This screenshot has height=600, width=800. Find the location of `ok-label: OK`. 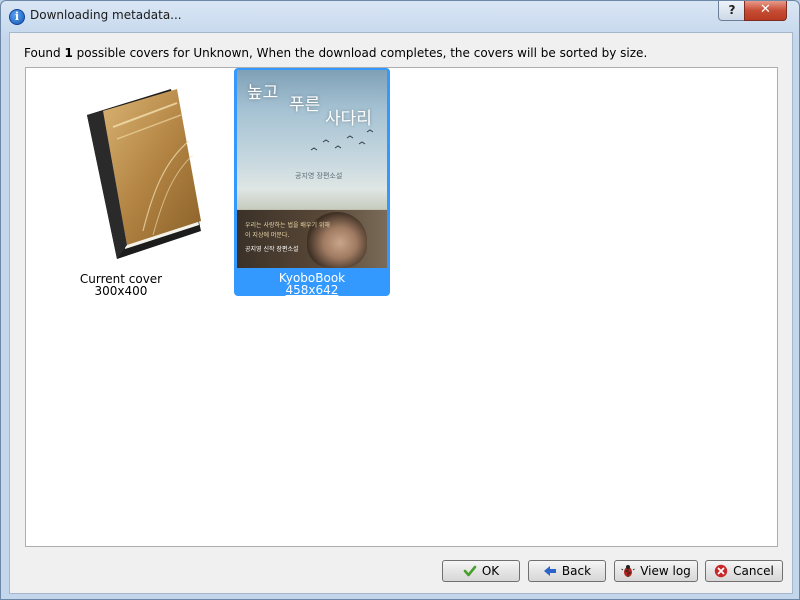

ok-label: OK is located at coordinates (490, 571).